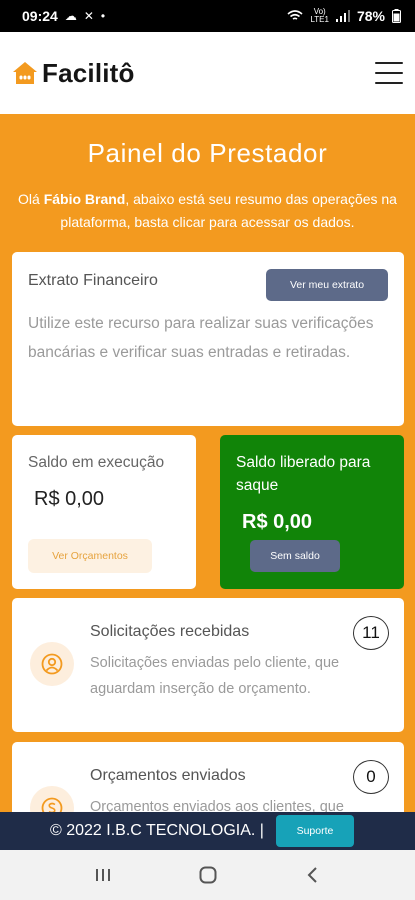  I want to click on copyright-text: © 2022 I.B.C TECNOLOGIA. |, so click(157, 830).